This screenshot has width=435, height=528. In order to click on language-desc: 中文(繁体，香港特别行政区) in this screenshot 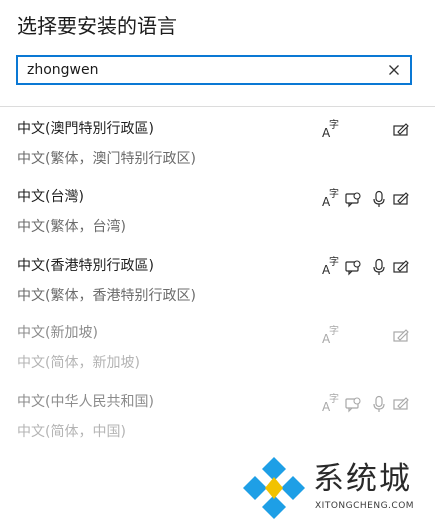, I will do `click(106, 296)`.